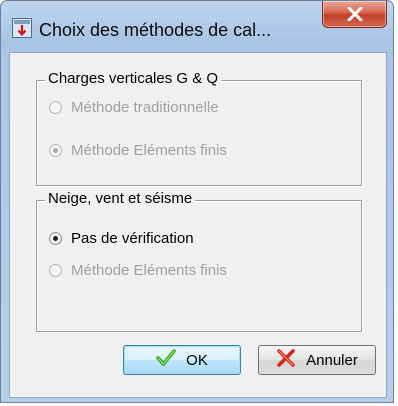  Describe the element at coordinates (286, 360) in the screenshot. I see `cross-icon` at that location.